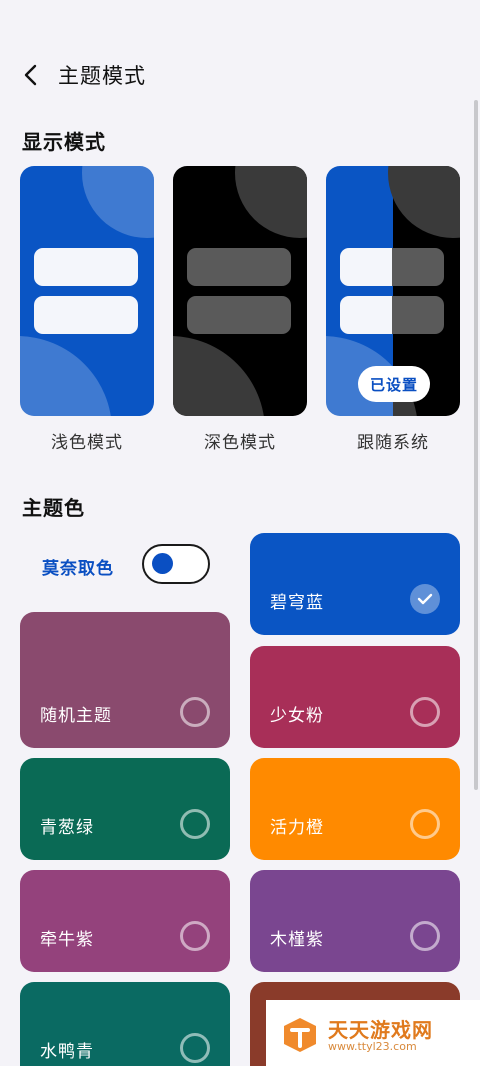  I want to click on follow-system-label: 跟随系统, so click(393, 443).